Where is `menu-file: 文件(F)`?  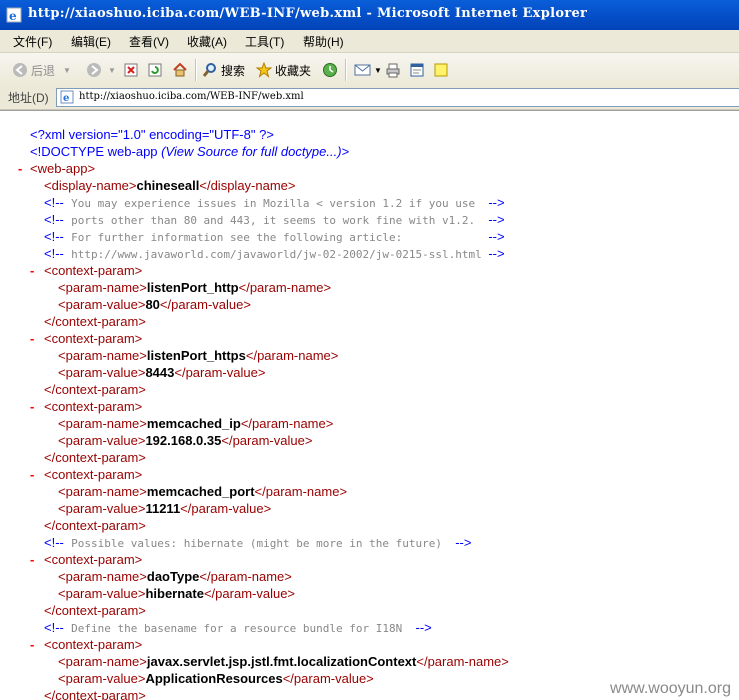 menu-file: 文件(F) is located at coordinates (32, 41).